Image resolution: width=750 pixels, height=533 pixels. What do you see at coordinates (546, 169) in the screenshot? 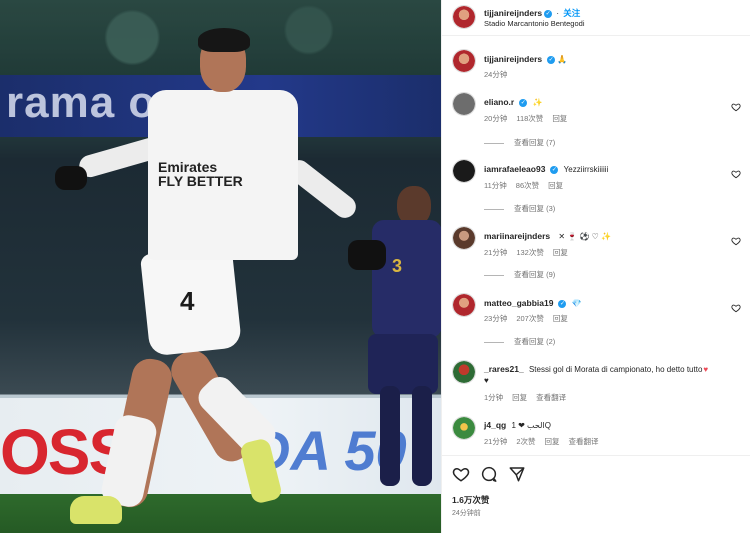
I see `comment-text: iamrafaeleao93 ✓ Yezziirrskiiiiii` at bounding box center [546, 169].